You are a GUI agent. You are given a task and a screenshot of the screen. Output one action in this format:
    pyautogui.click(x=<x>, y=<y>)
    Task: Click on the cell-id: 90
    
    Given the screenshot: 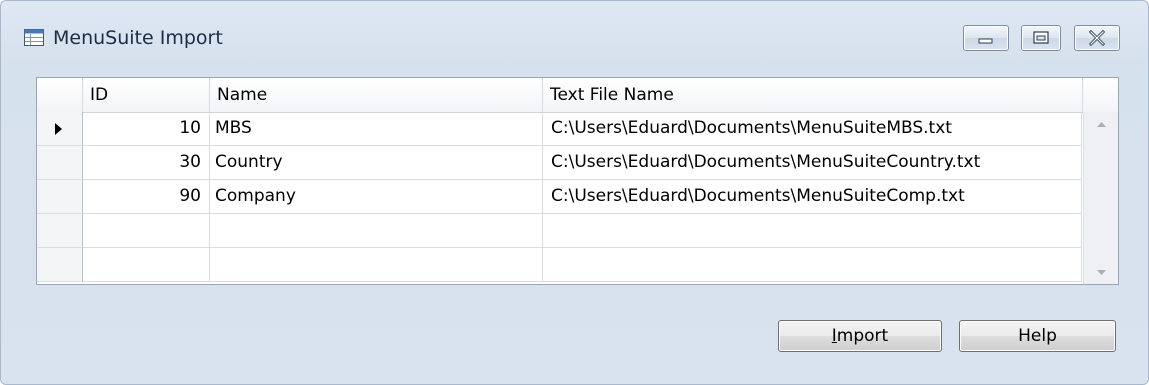 What is the action you would take?
    pyautogui.click(x=146, y=197)
    